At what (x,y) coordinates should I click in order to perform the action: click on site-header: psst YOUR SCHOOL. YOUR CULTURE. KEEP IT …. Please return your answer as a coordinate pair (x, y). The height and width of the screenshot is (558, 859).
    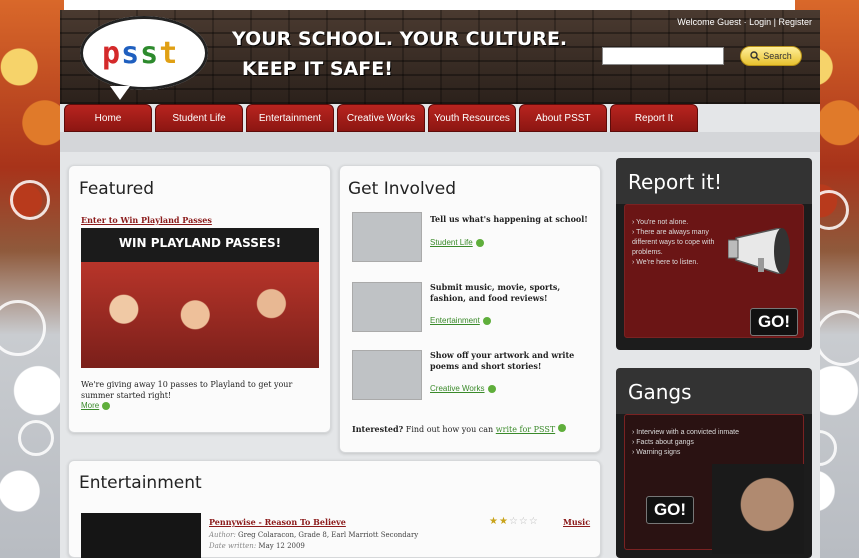
    Looking at the image, I should click on (440, 57).